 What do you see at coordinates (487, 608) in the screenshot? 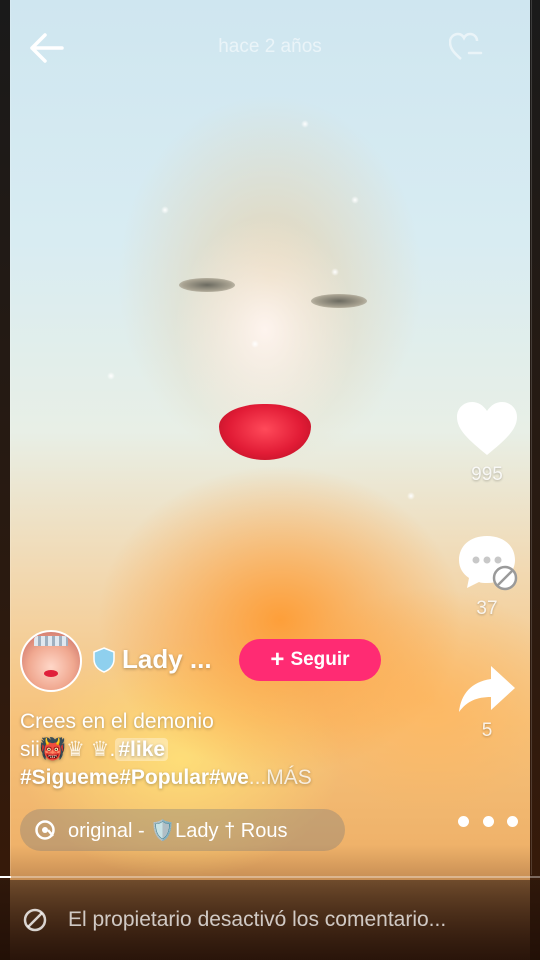
I see `comment-count: 37` at bounding box center [487, 608].